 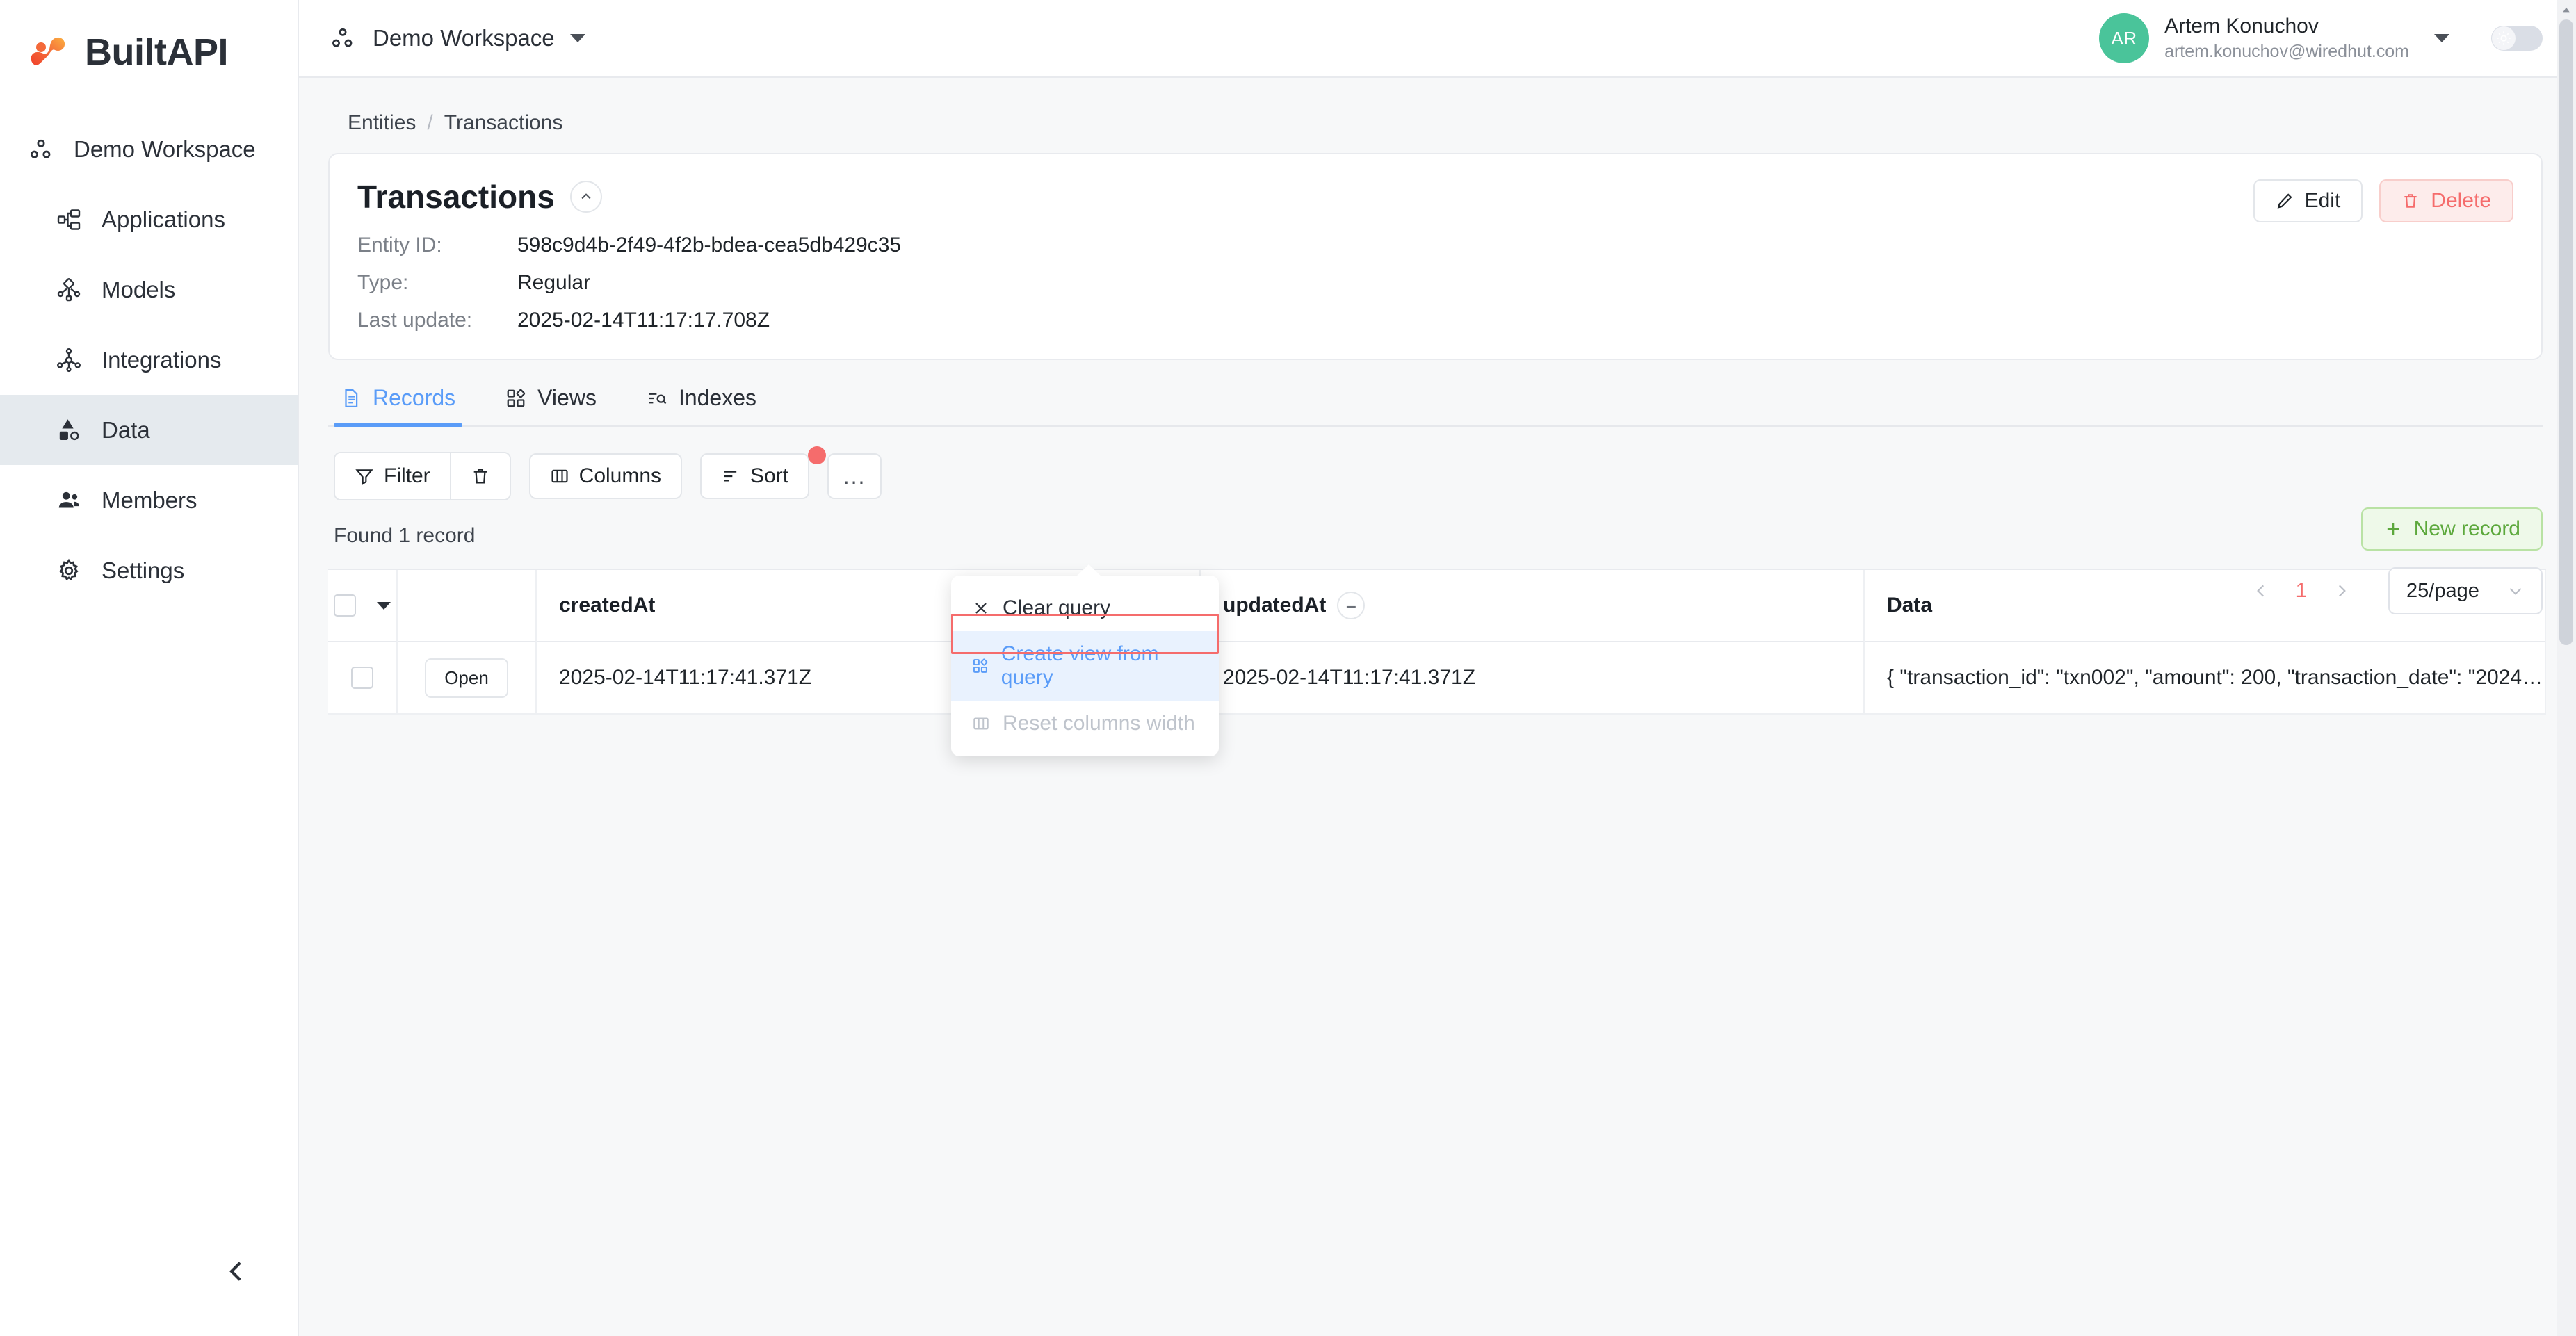 What do you see at coordinates (479, 476) in the screenshot?
I see `clear-filter-button` at bounding box center [479, 476].